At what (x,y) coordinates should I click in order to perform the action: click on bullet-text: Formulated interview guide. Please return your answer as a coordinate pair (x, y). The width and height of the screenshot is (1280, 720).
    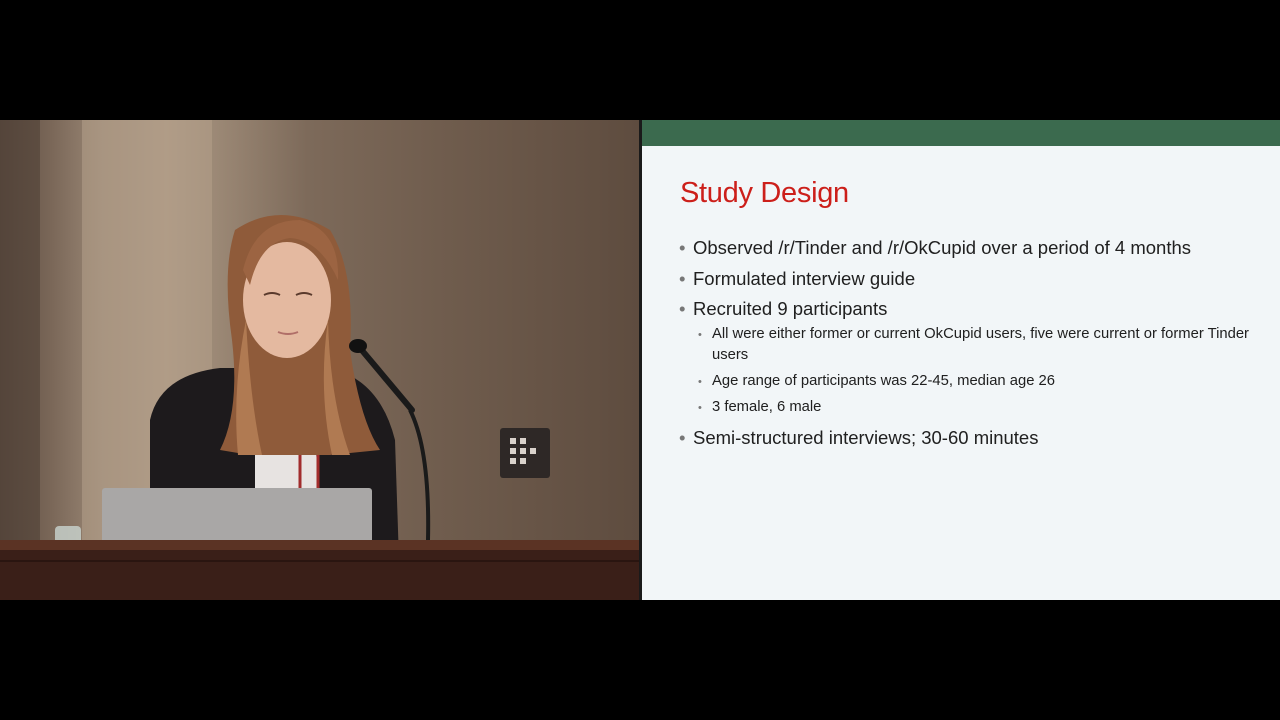
    Looking at the image, I should click on (804, 278).